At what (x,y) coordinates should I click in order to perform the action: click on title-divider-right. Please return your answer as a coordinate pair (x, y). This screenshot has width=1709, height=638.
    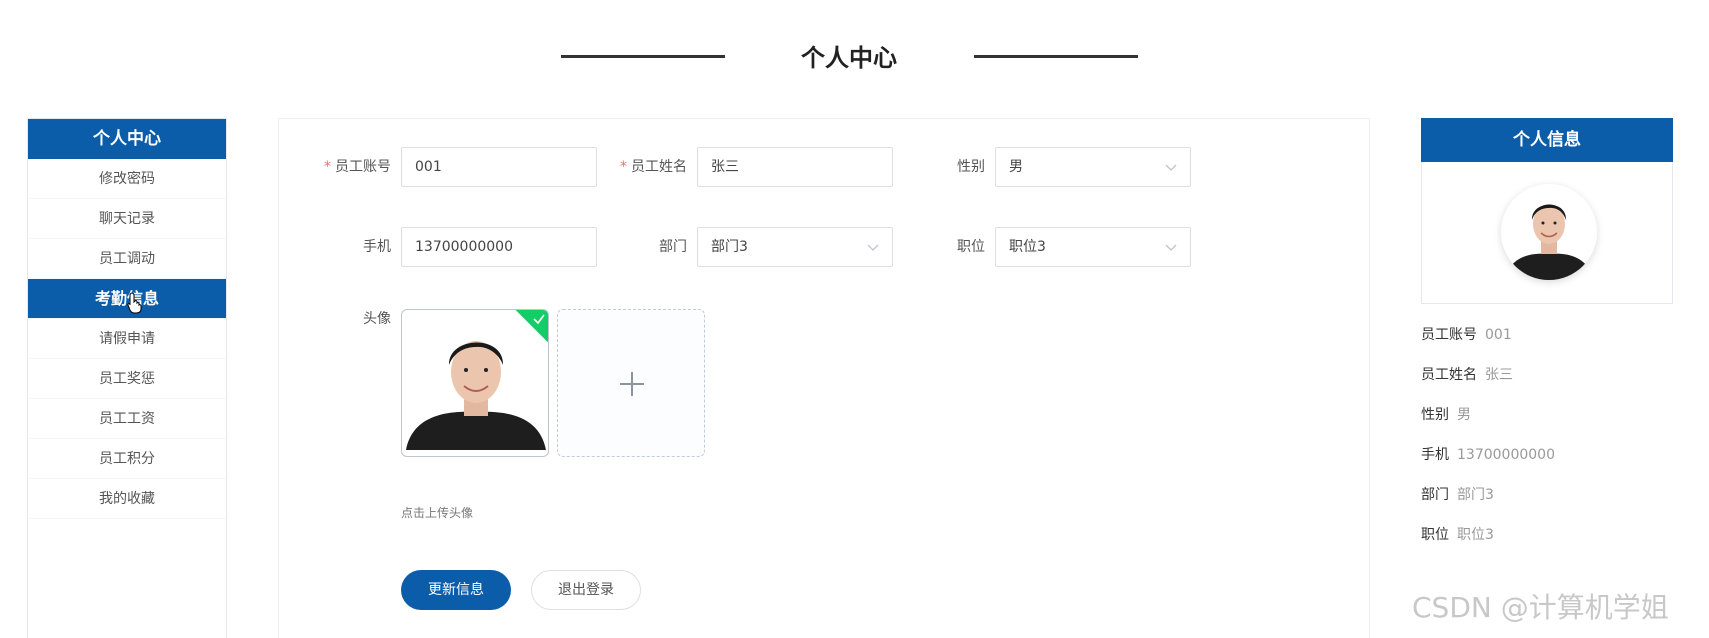
    Looking at the image, I should click on (1056, 56).